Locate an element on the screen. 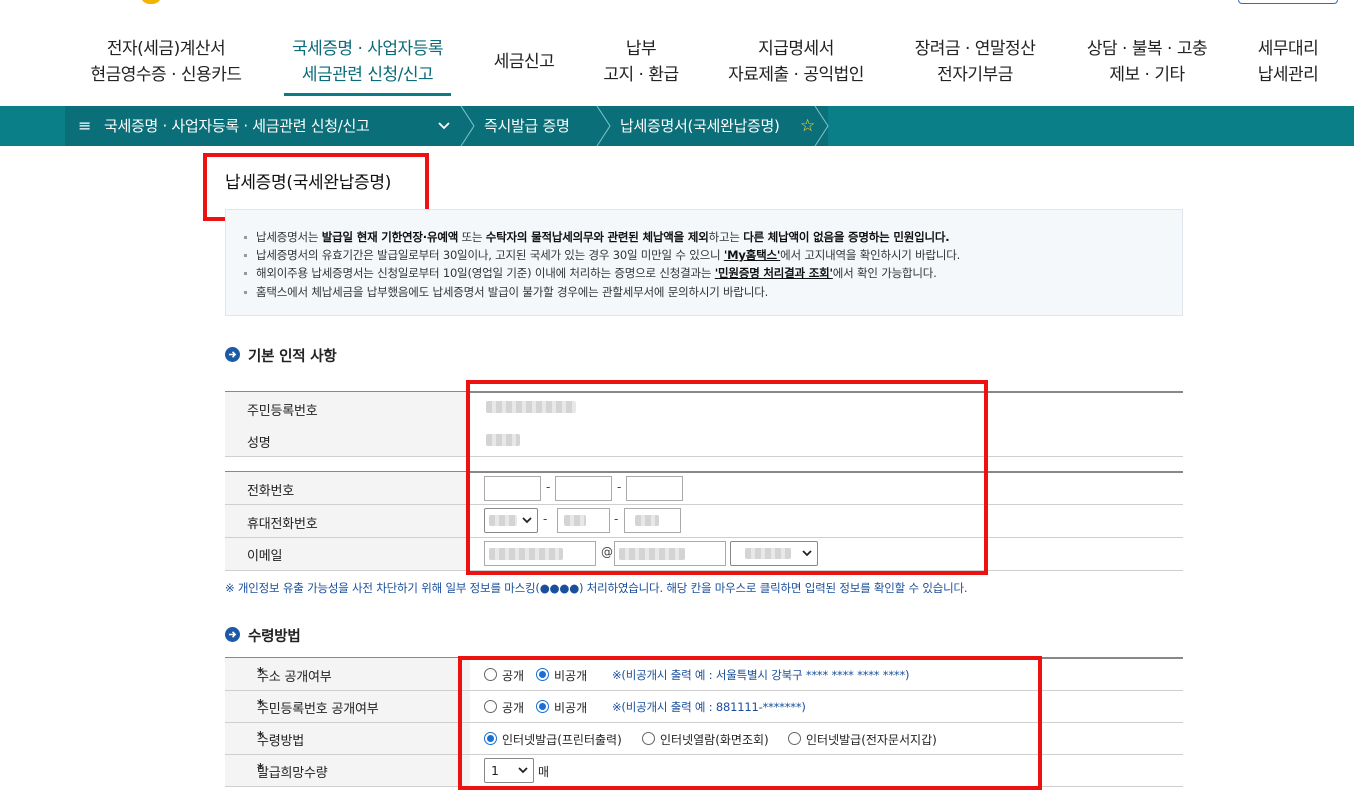 The width and height of the screenshot is (1354, 800). result-lookup-link: '민원증명 처리결과 조회' is located at coordinates (774, 273).